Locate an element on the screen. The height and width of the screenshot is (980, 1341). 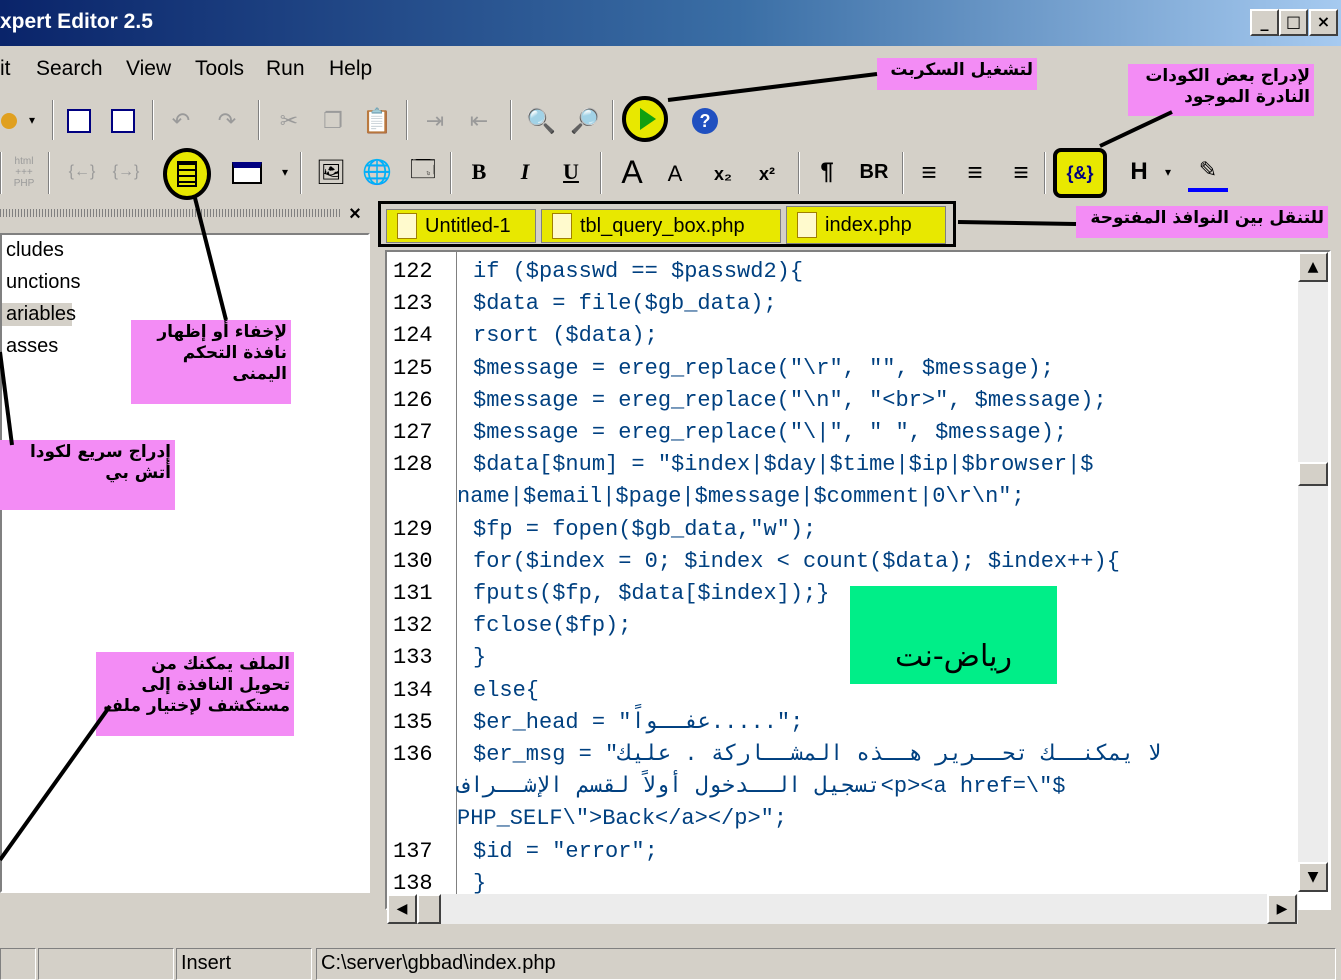
scroll-left-button: ◀ is located at coordinates (402, 909).